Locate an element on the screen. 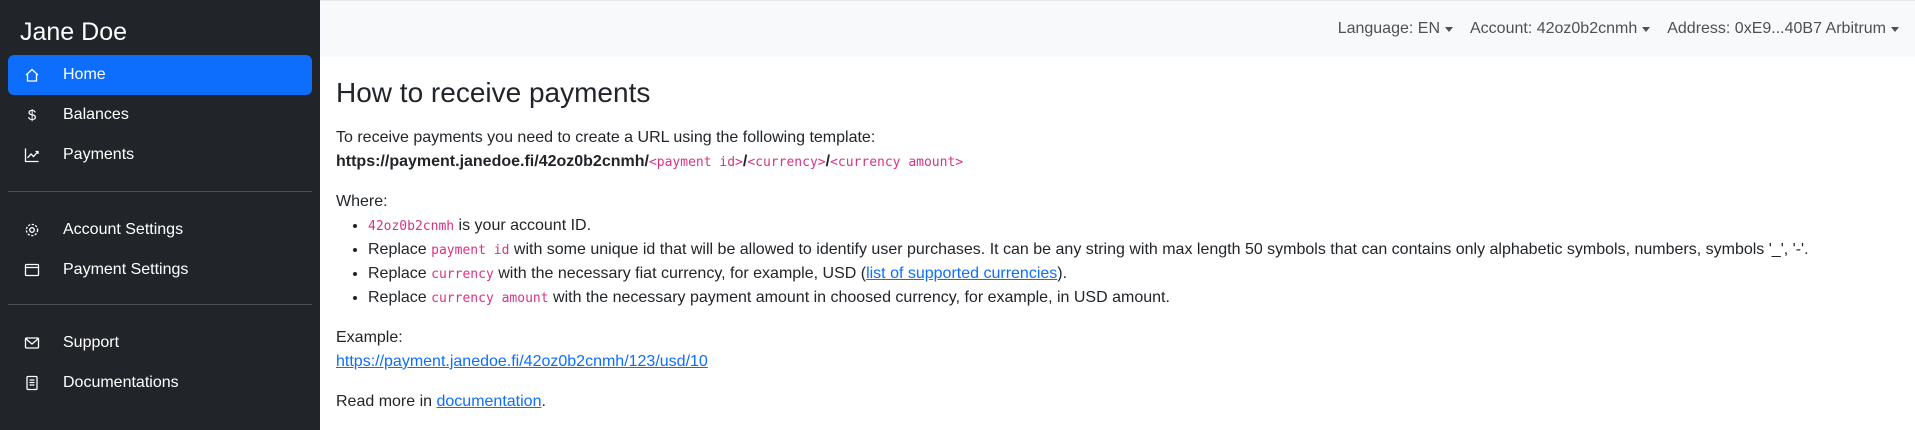  sidebar-nav-settings: Account Settings Payment Settings is located at coordinates (160, 250).